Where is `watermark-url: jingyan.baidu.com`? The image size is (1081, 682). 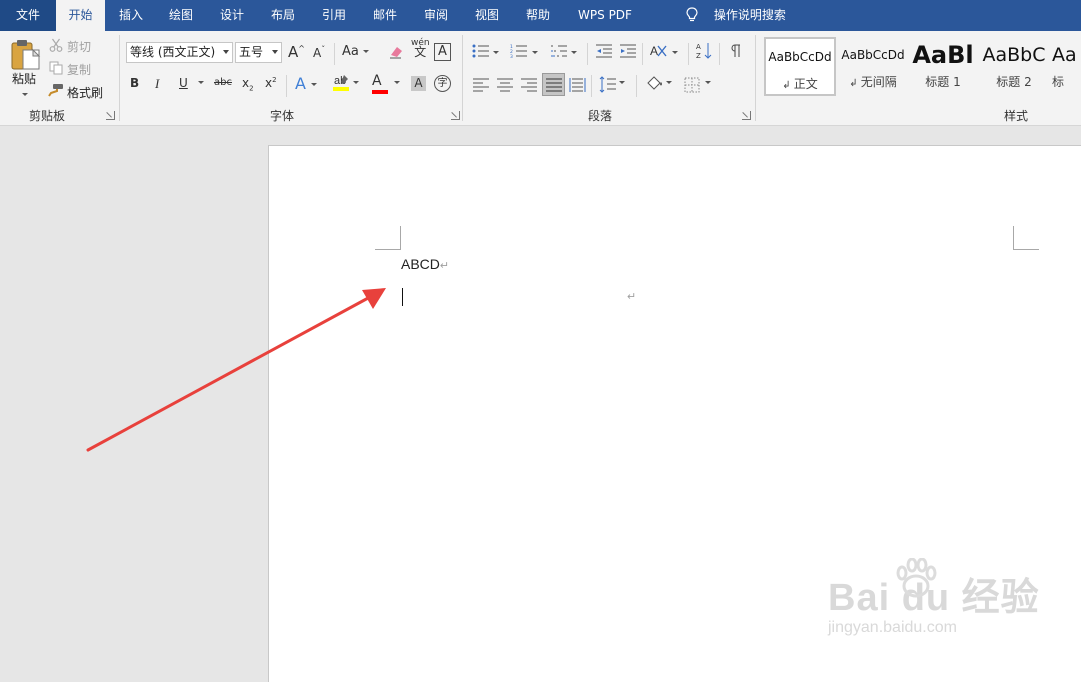 watermark-url: jingyan.baidu.com is located at coordinates (892, 627).